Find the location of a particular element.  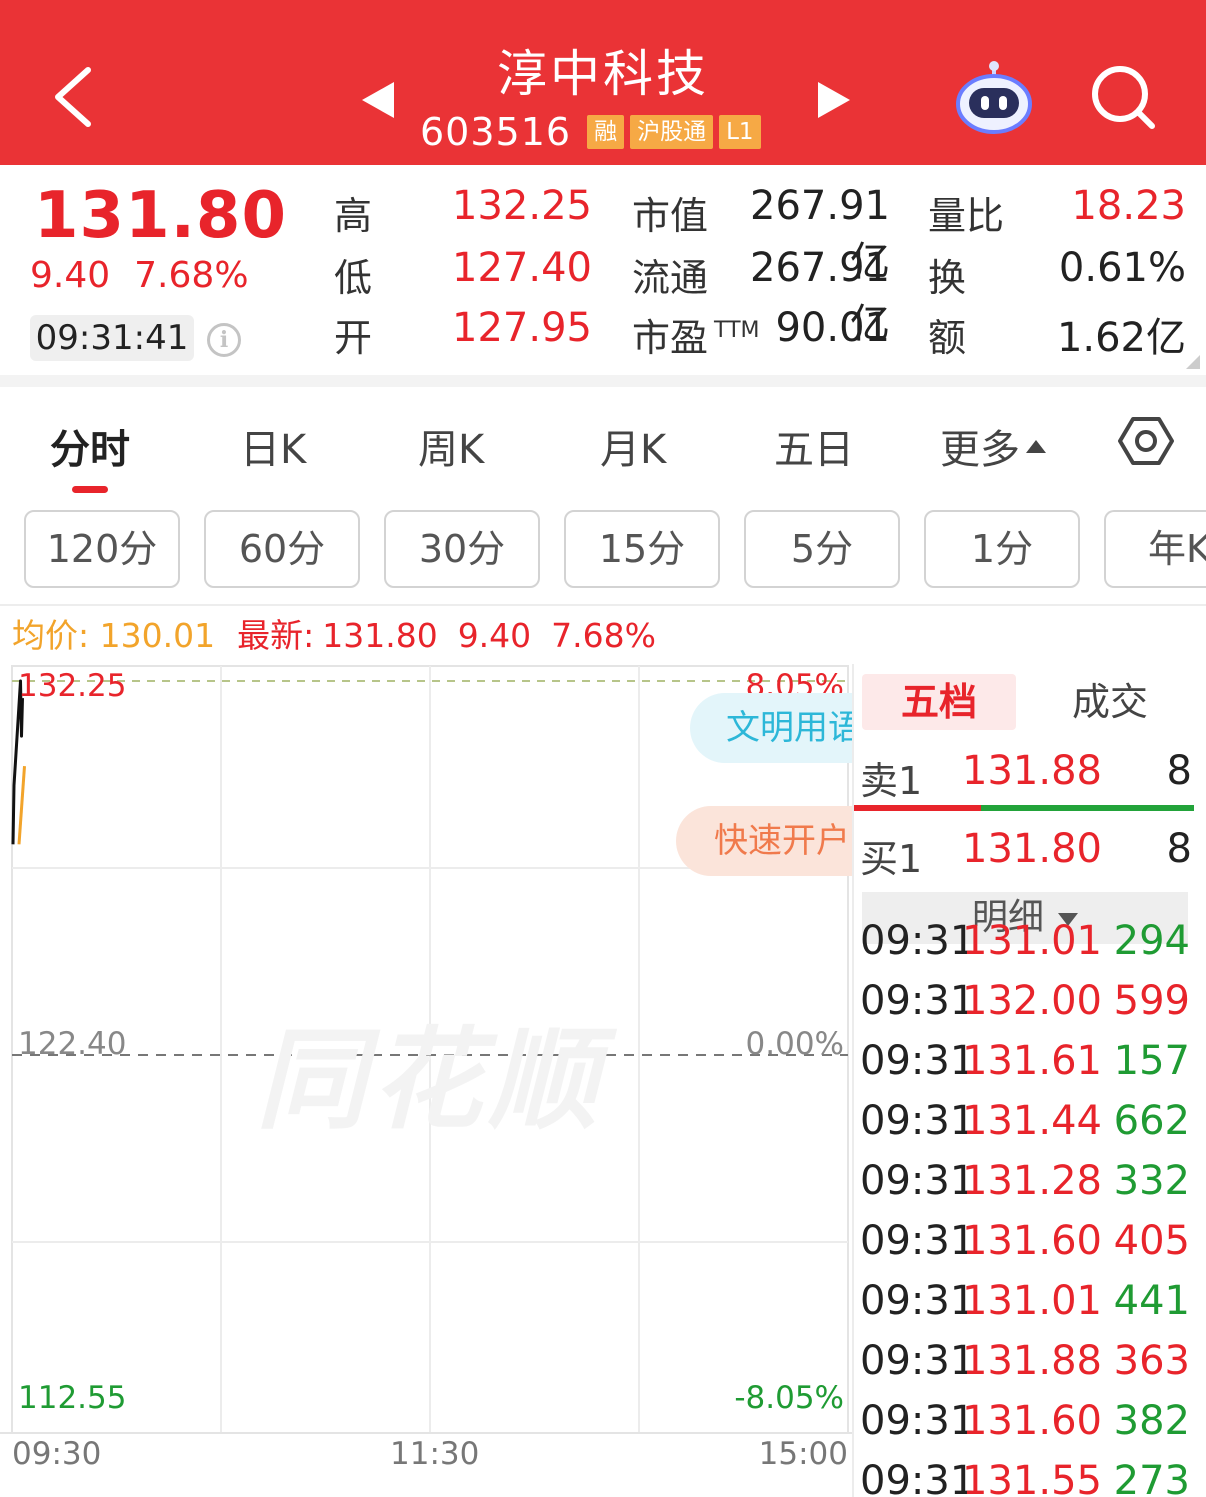

tab-weekly-k: 周K is located at coordinates (451, 446).